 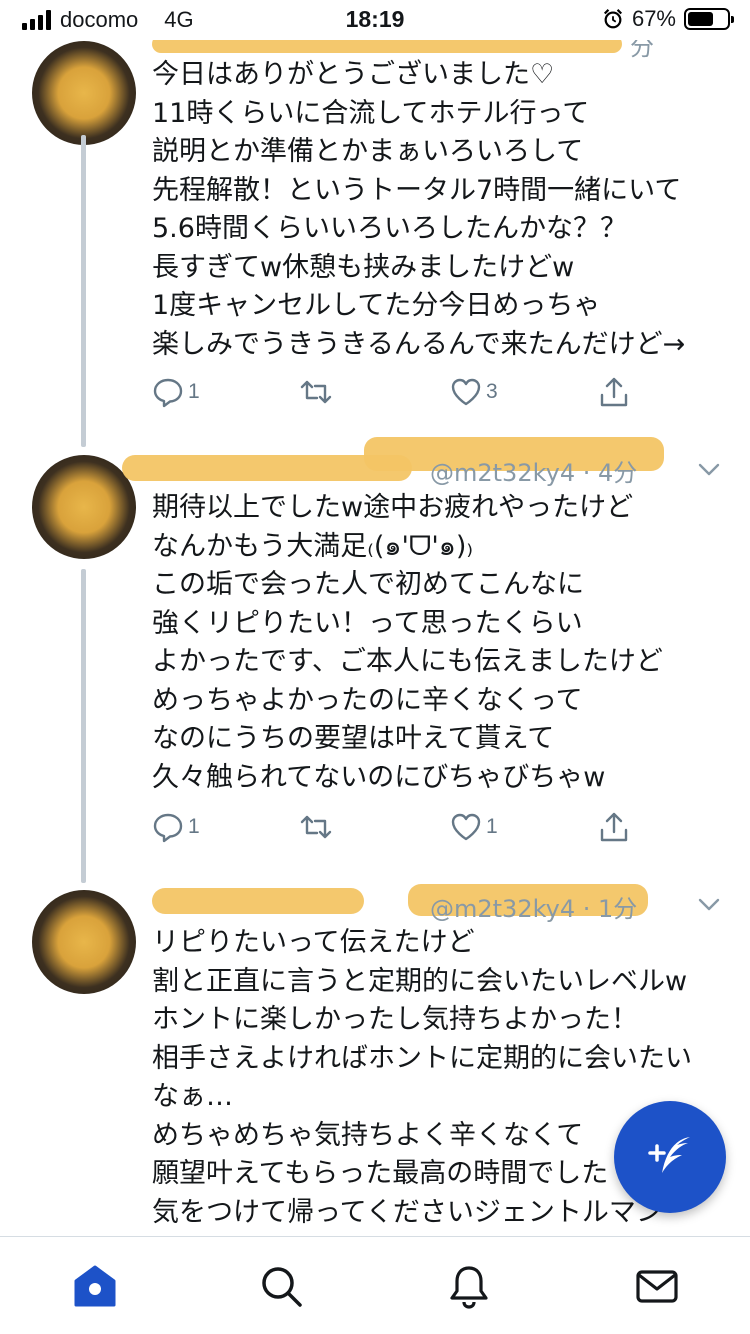 What do you see at coordinates (371, 113) in the screenshot?
I see `tweet-line: 11時くらいに合流してホテル行って` at bounding box center [371, 113].